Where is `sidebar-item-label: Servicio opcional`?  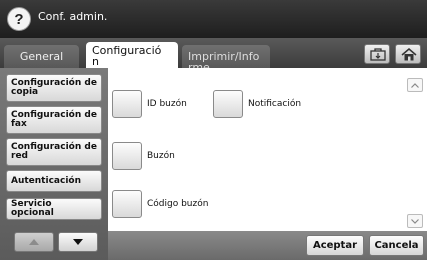 sidebar-item-label: Servicio opcional is located at coordinates (32, 208).